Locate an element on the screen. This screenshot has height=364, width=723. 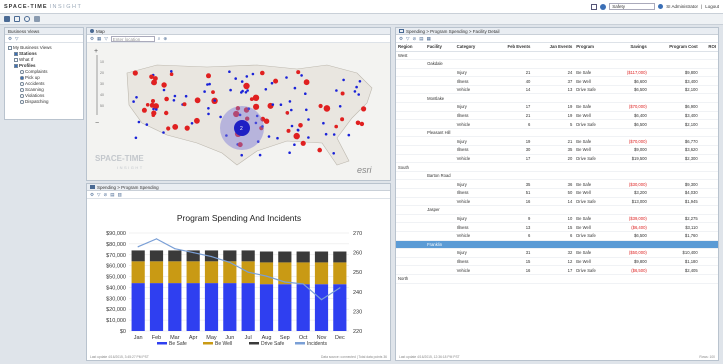
grid-icon is located at coordinates (594, 6).